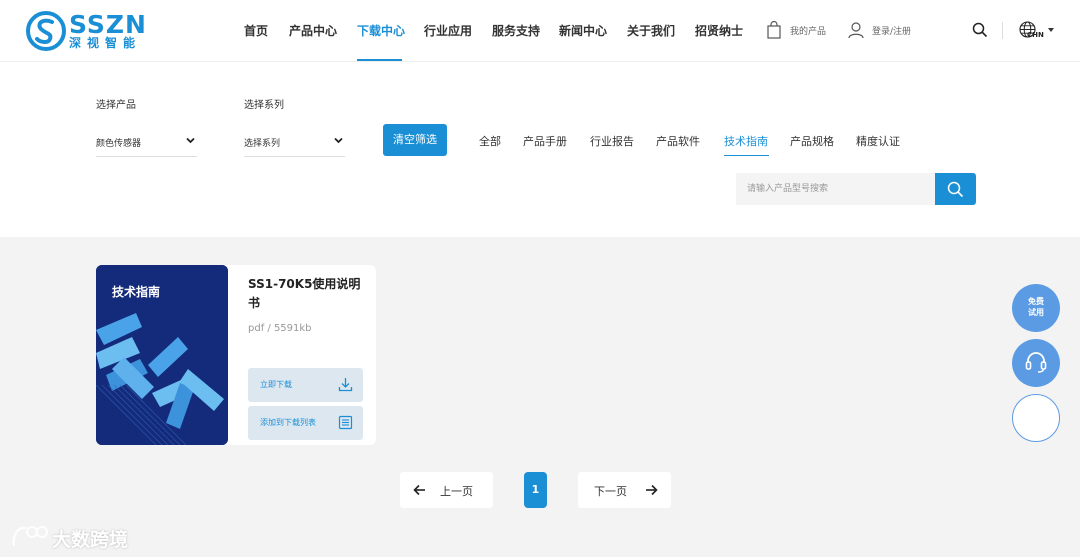  Describe the element at coordinates (313, 30) in the screenshot. I see `nav-item-products: 产品中心` at that location.